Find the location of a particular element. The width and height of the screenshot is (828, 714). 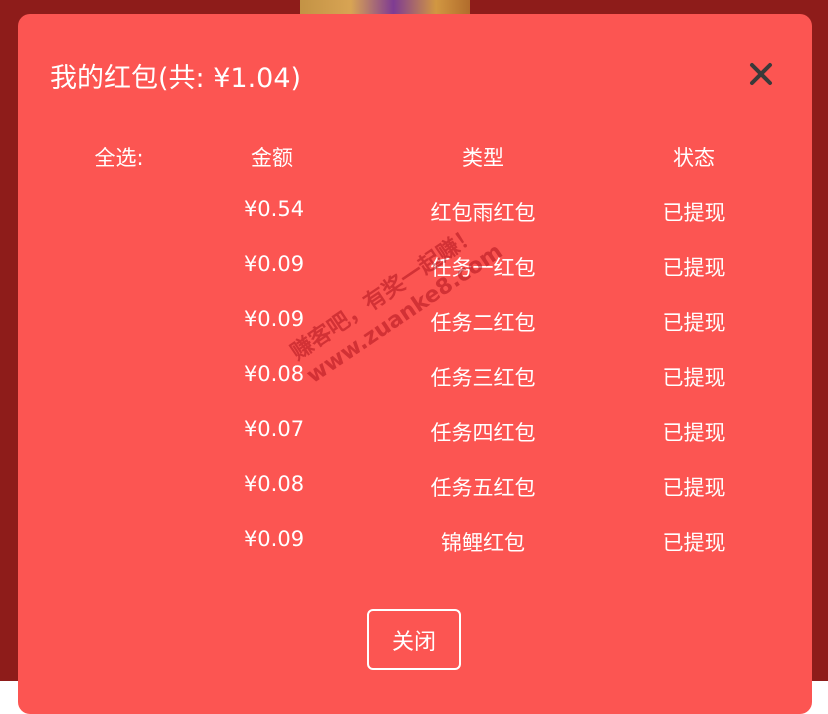

table-row: ¥0.07 任务四红包 已提现 is located at coordinates (415, 444).